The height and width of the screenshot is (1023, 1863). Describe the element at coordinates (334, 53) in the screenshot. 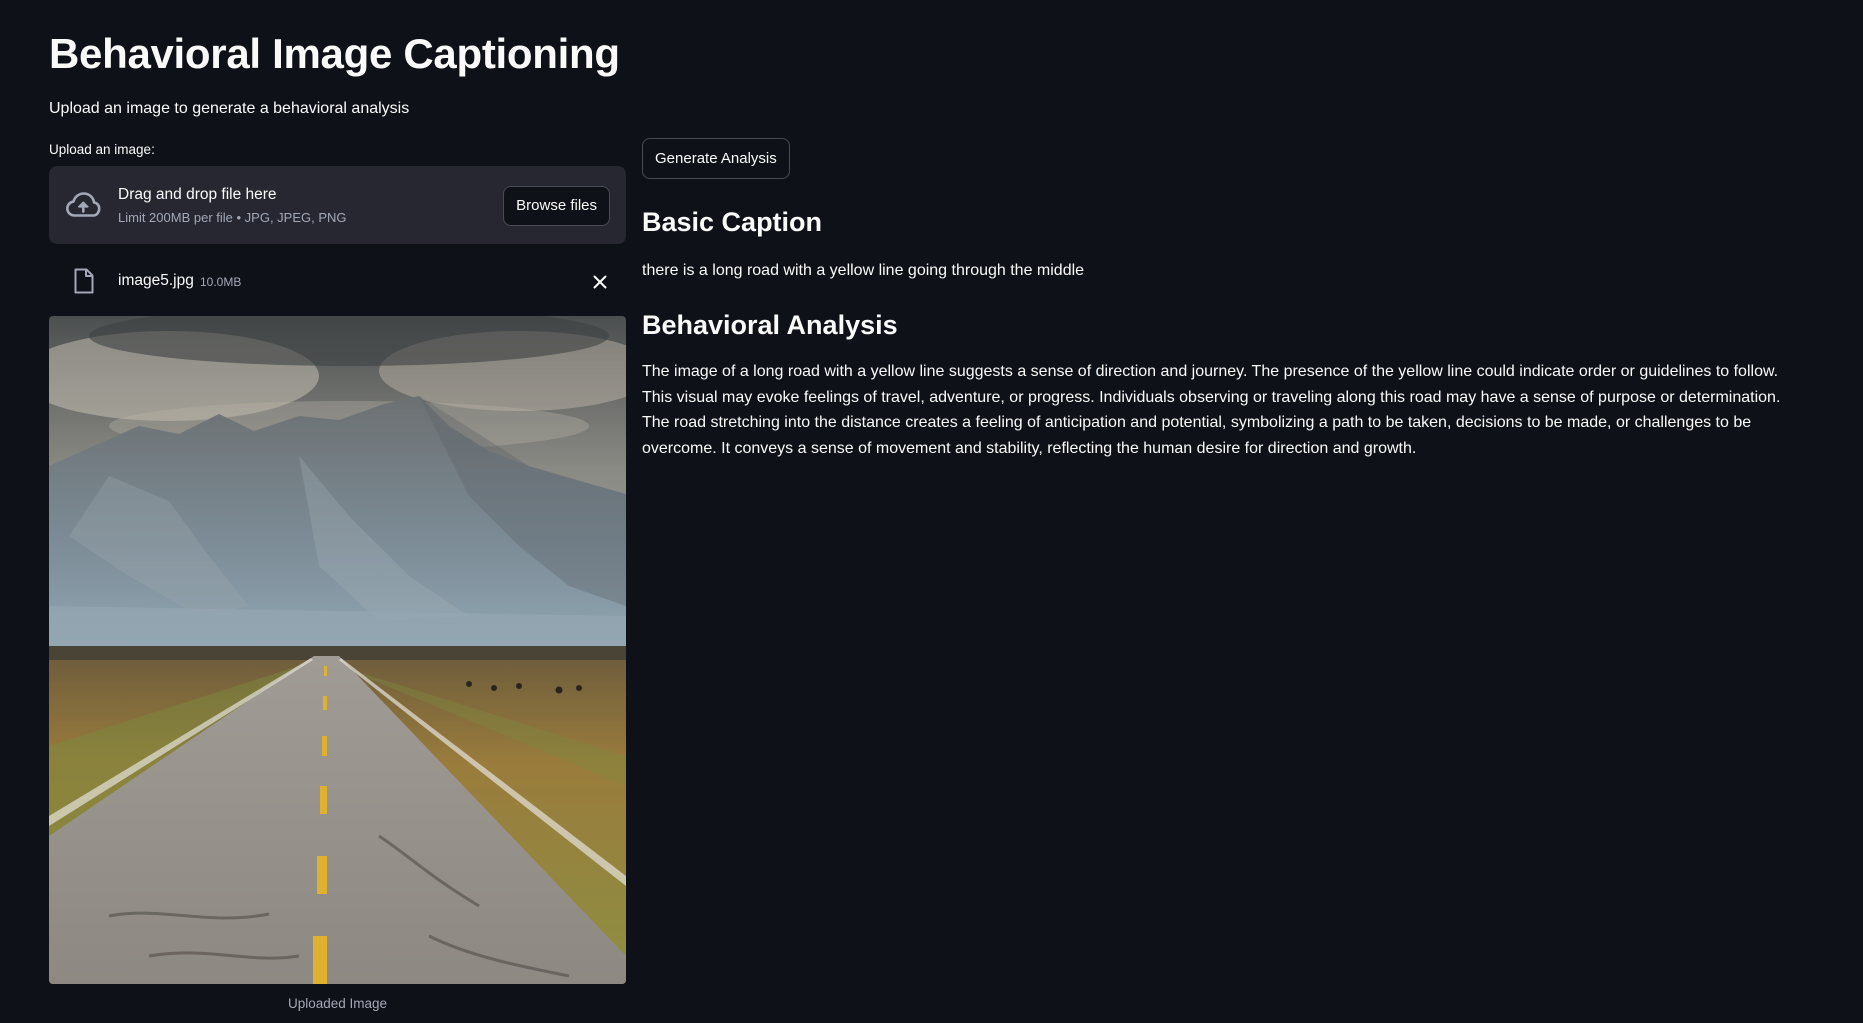

I see `page-title: Behavioral Image Captioning` at that location.